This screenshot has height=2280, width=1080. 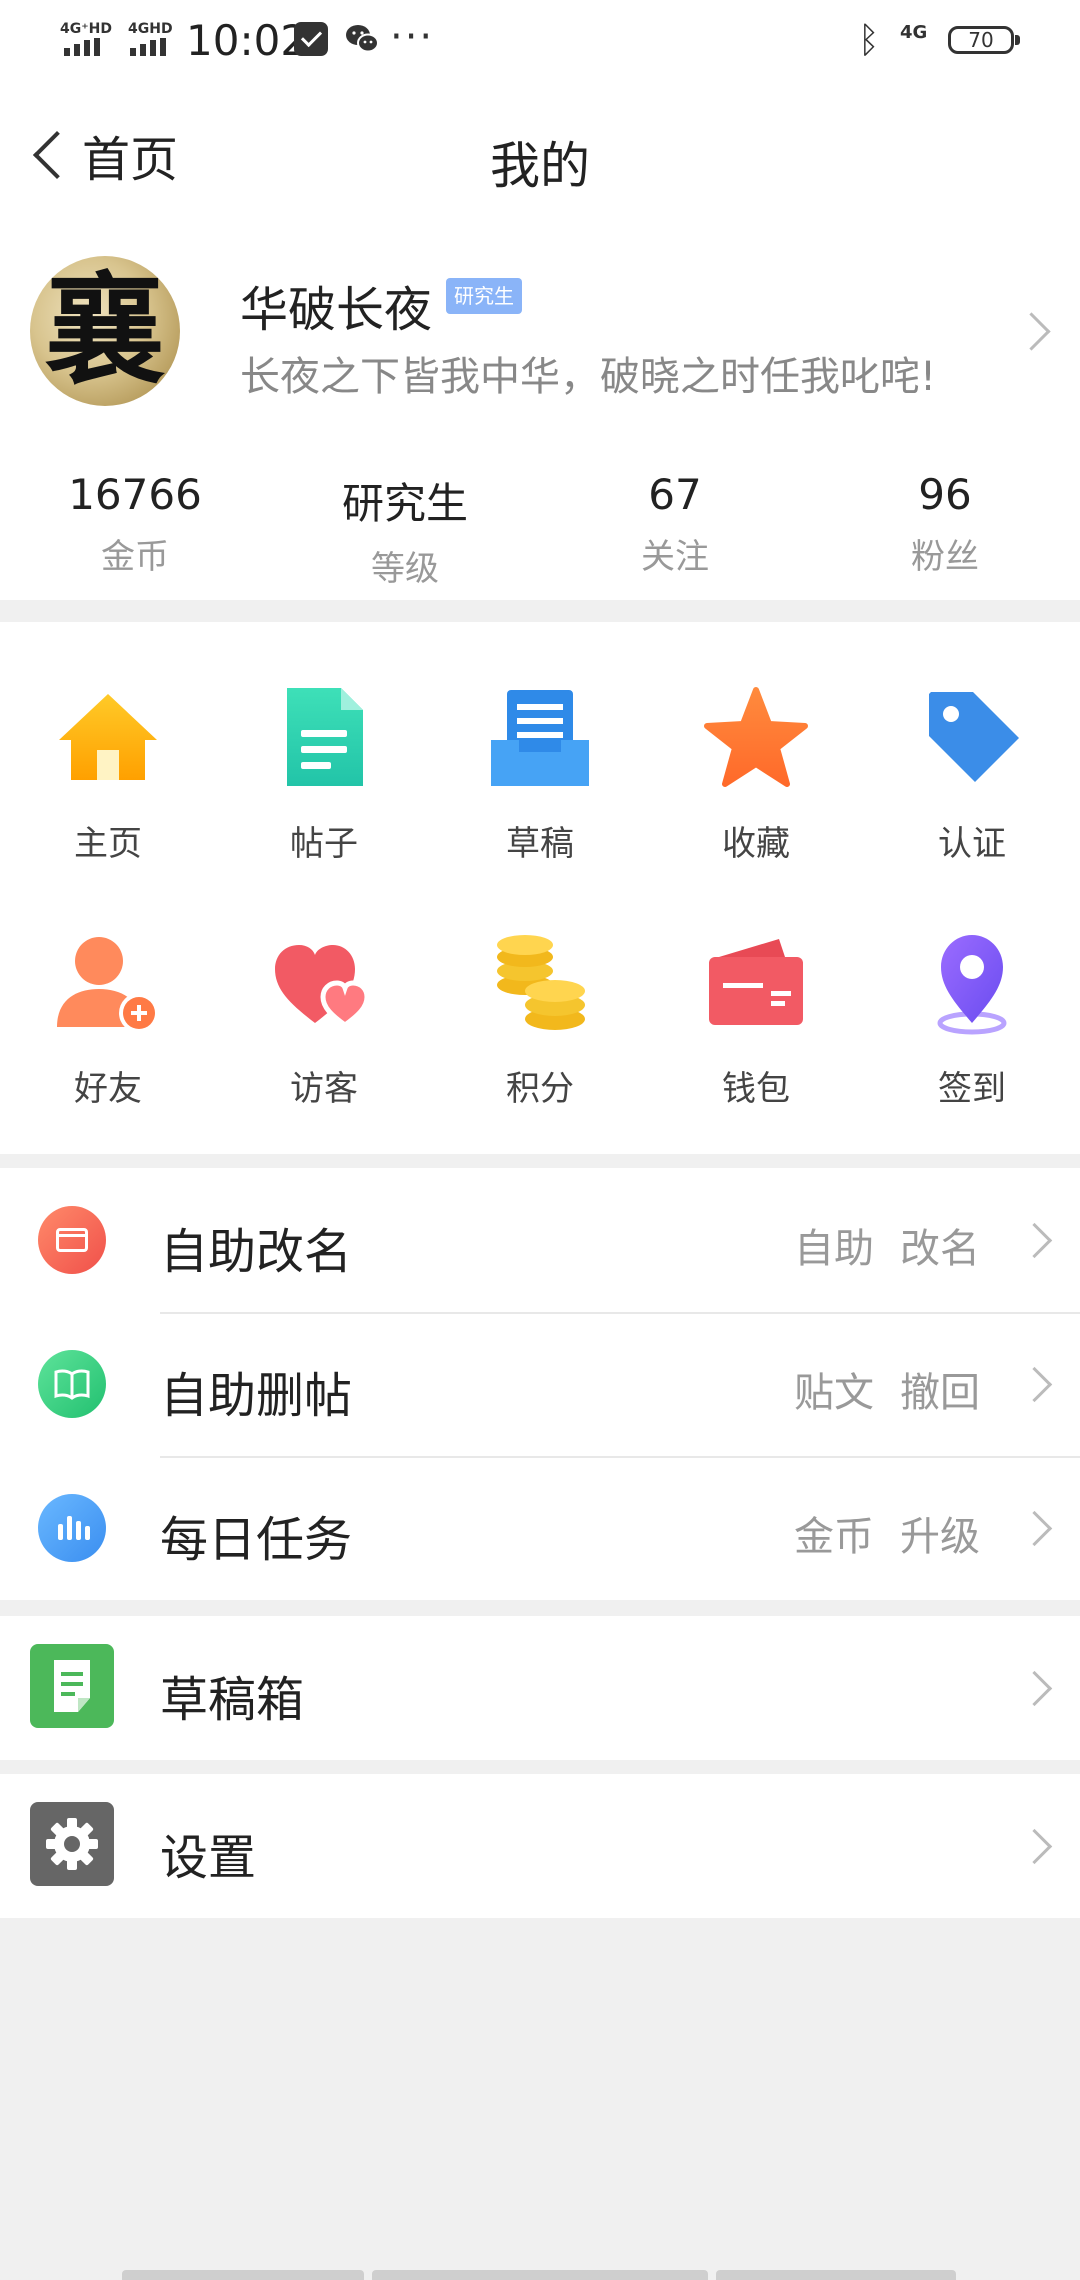 I want to click on username: 华破长夜, so click(x=336, y=310).